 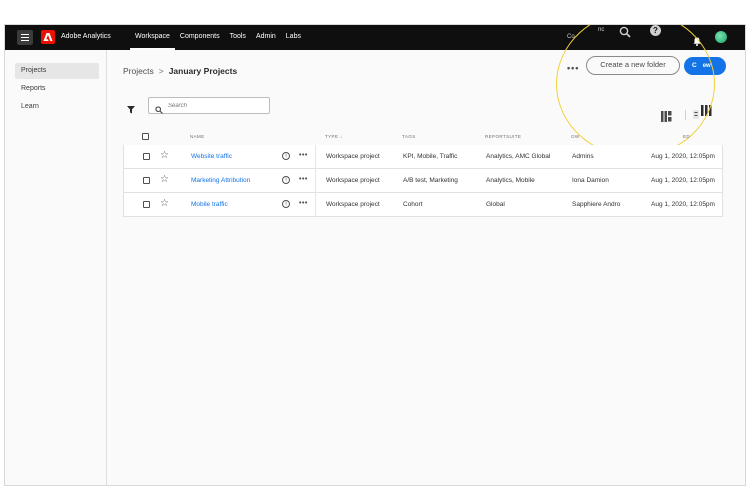 What do you see at coordinates (686, 136) in the screenshot?
I see `column-header-modified: ED` at bounding box center [686, 136].